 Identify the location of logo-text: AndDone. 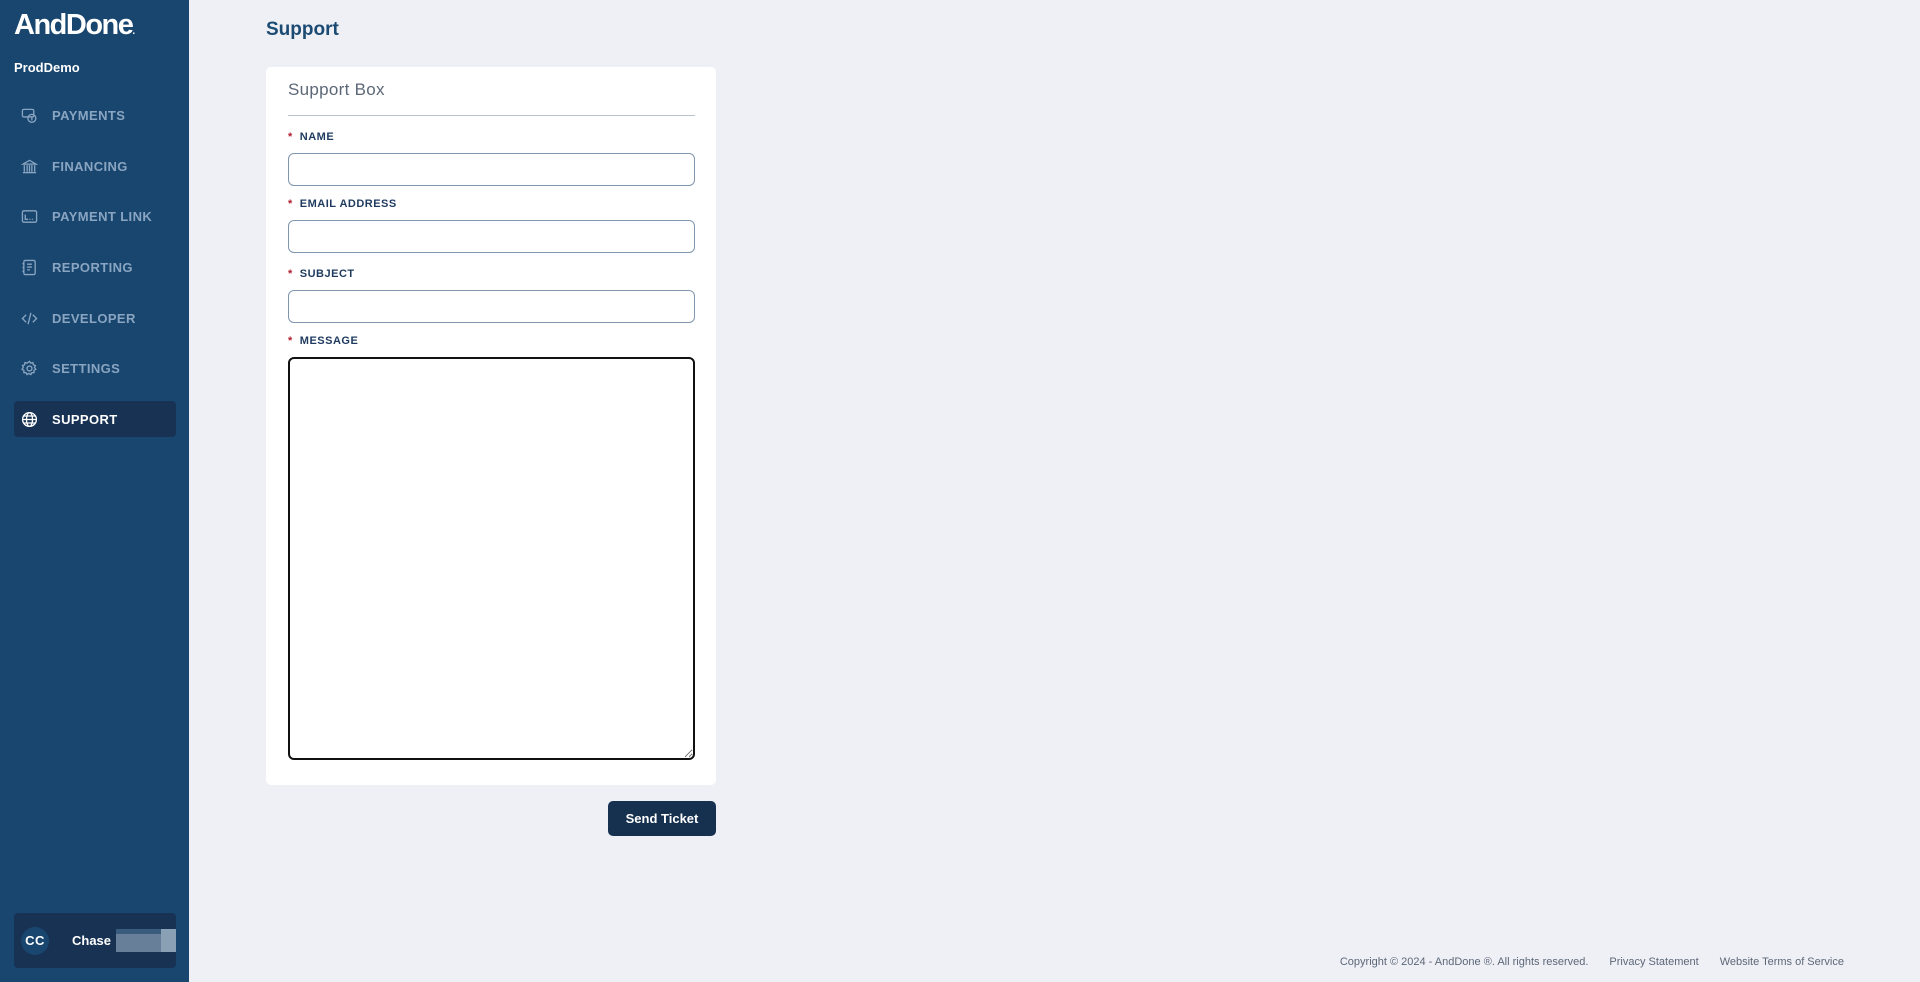
(74, 25).